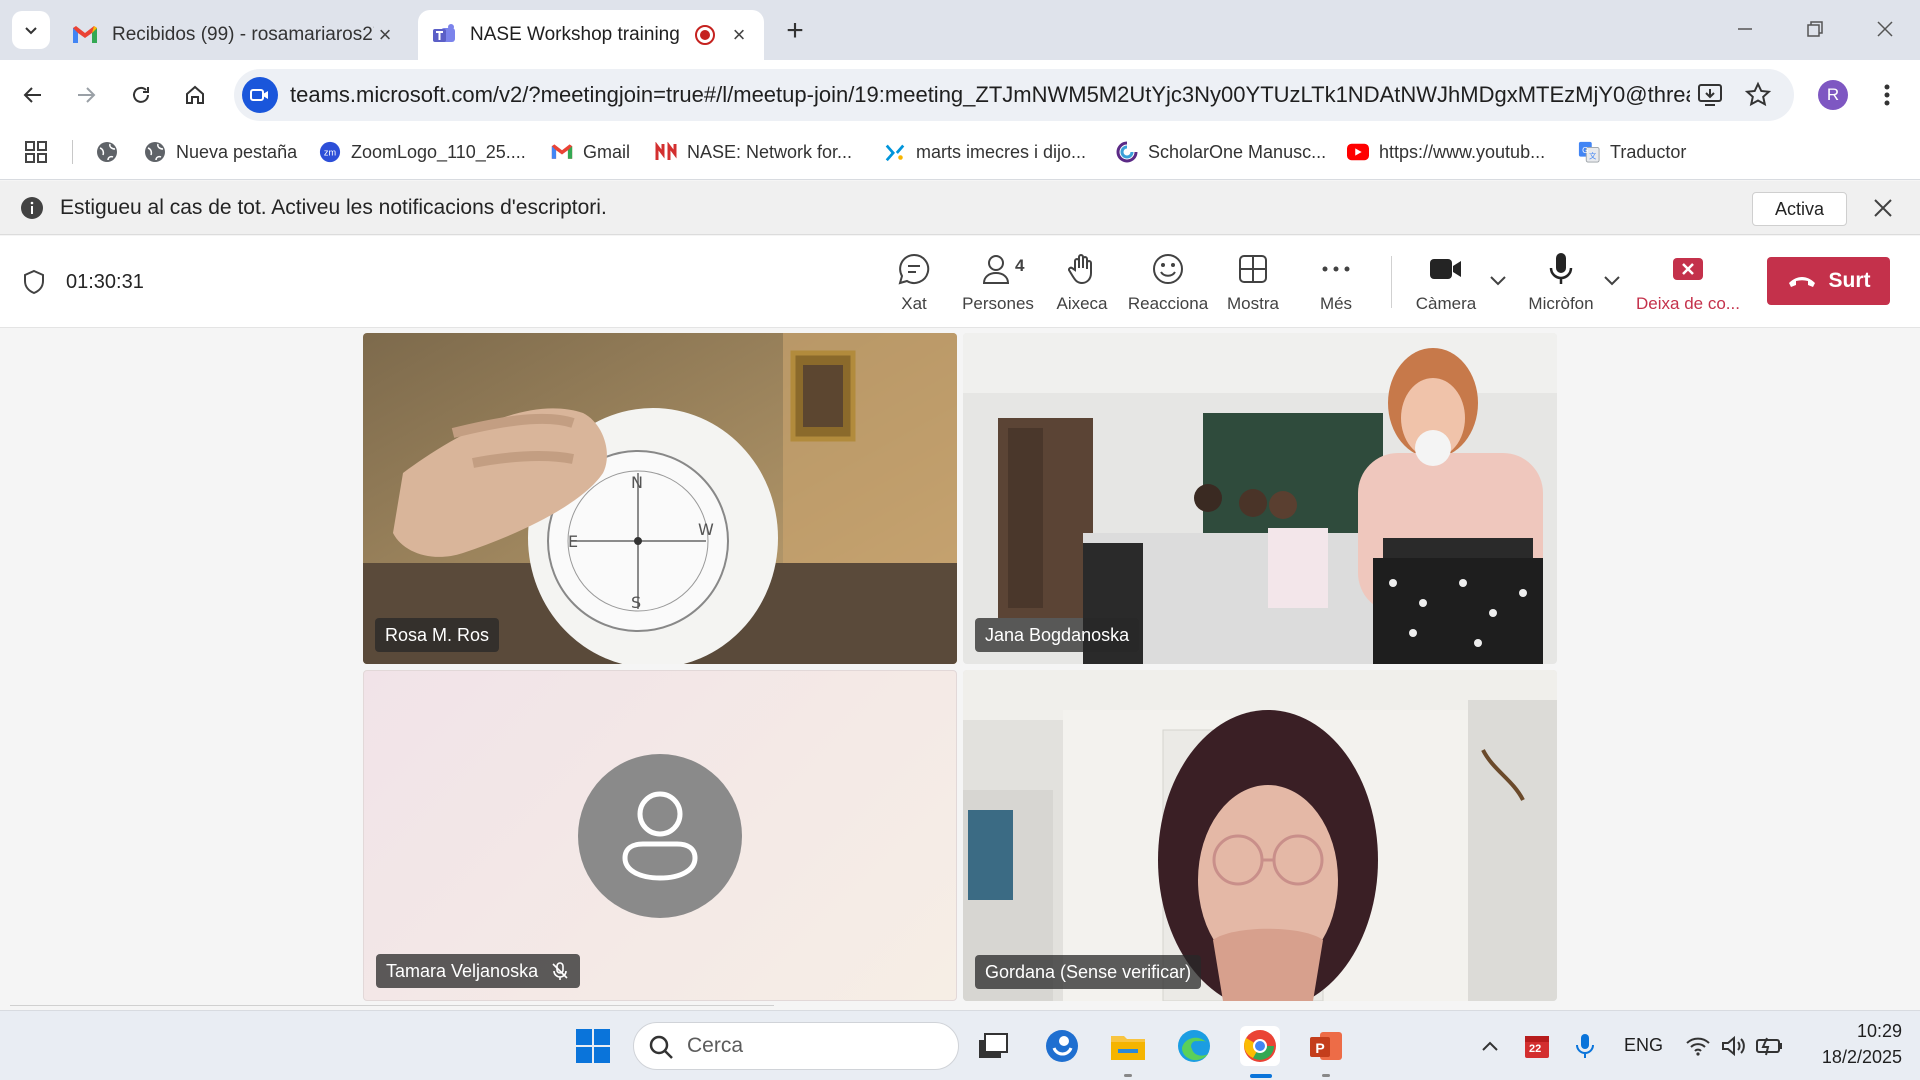 The height and width of the screenshot is (1080, 1920). What do you see at coordinates (1871, 1031) in the screenshot?
I see `clock-time: 10:29` at bounding box center [1871, 1031].